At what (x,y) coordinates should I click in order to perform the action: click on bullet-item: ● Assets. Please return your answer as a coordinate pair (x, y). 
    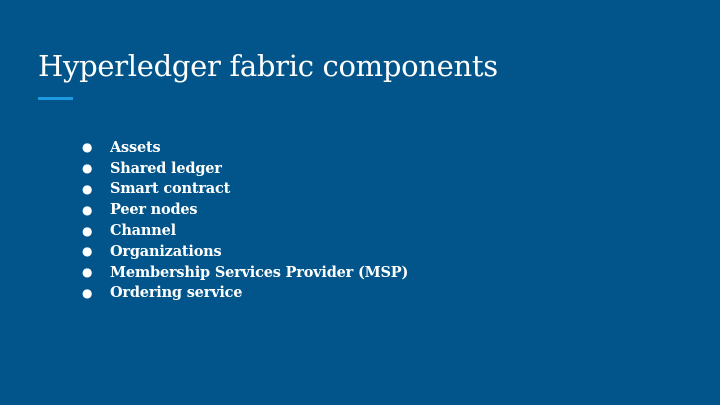
    Looking at the image, I should click on (245, 147).